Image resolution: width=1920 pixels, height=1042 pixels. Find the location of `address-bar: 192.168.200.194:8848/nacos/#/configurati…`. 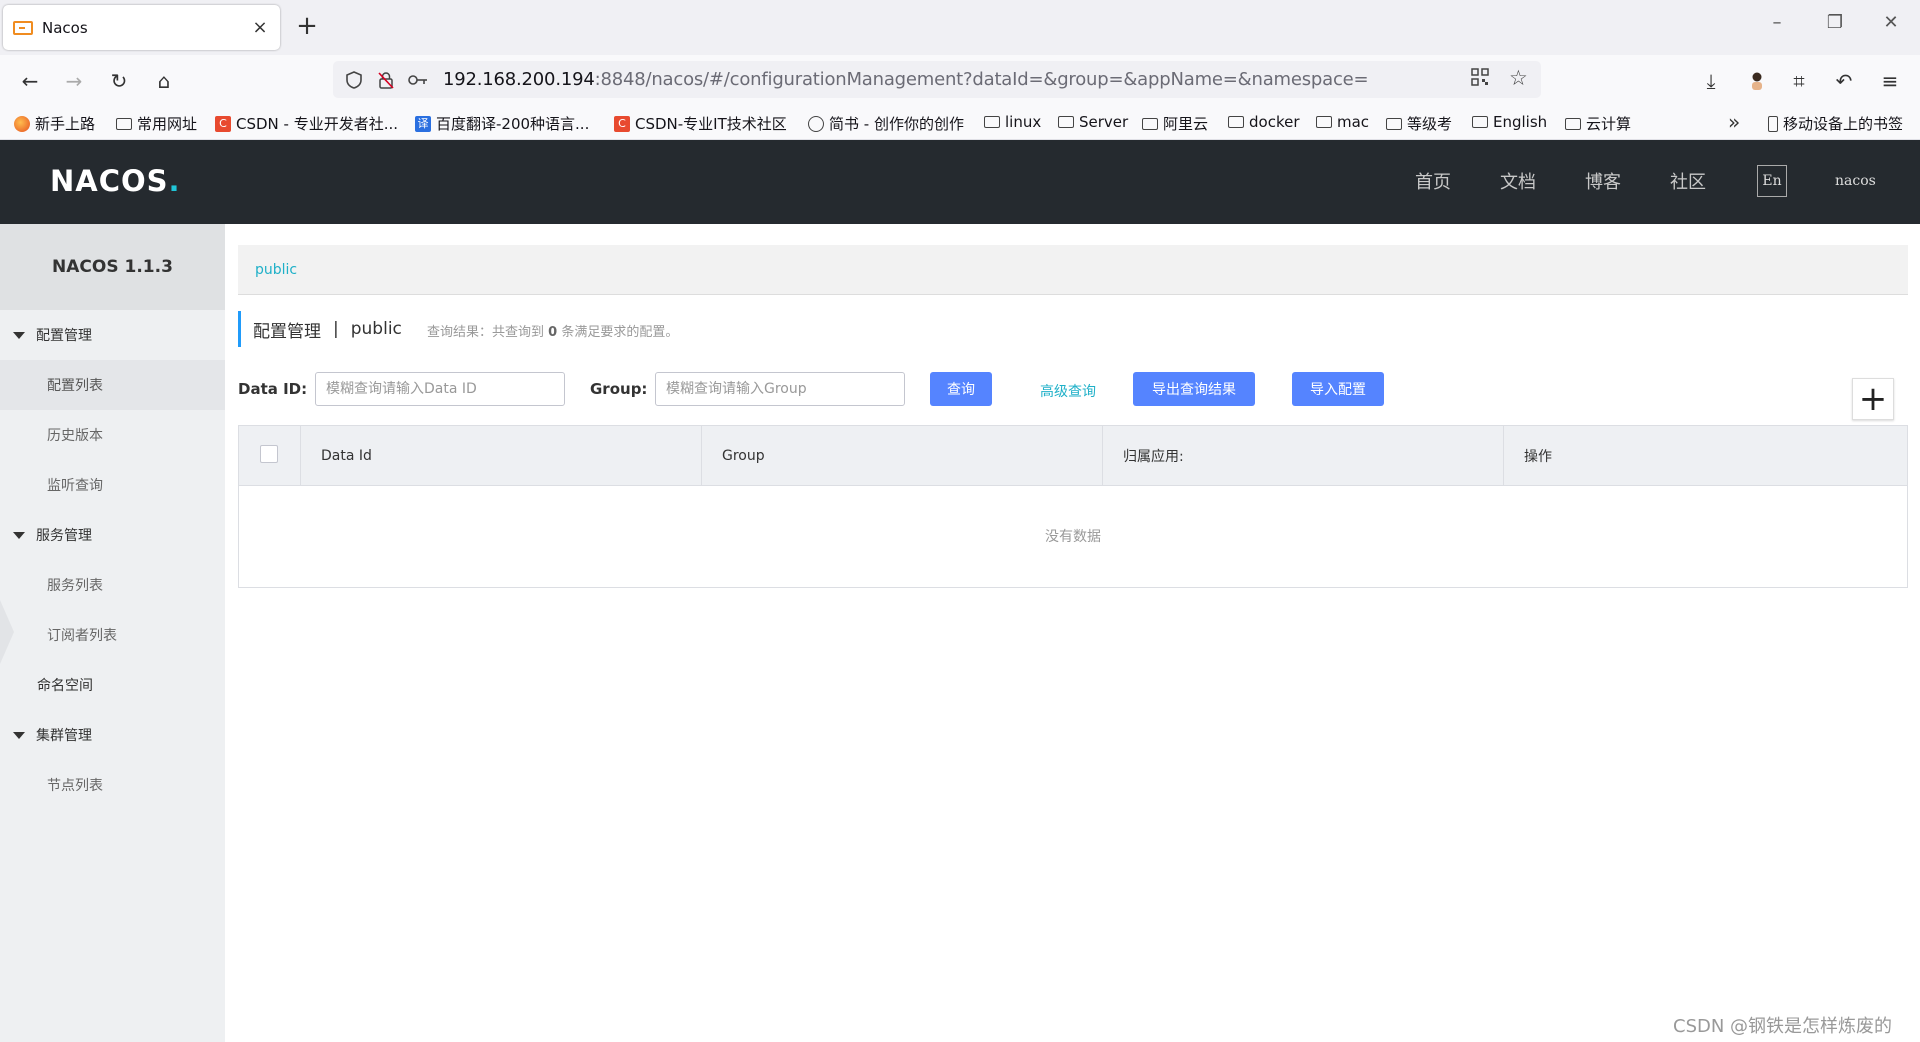

address-bar: 192.168.200.194:8848/nacos/#/configurati… is located at coordinates (937, 79).